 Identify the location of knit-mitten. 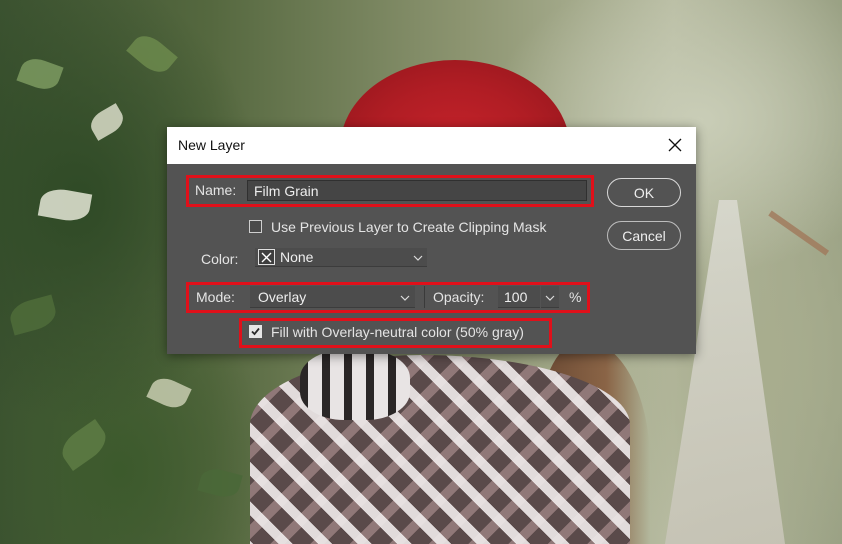
(355, 385).